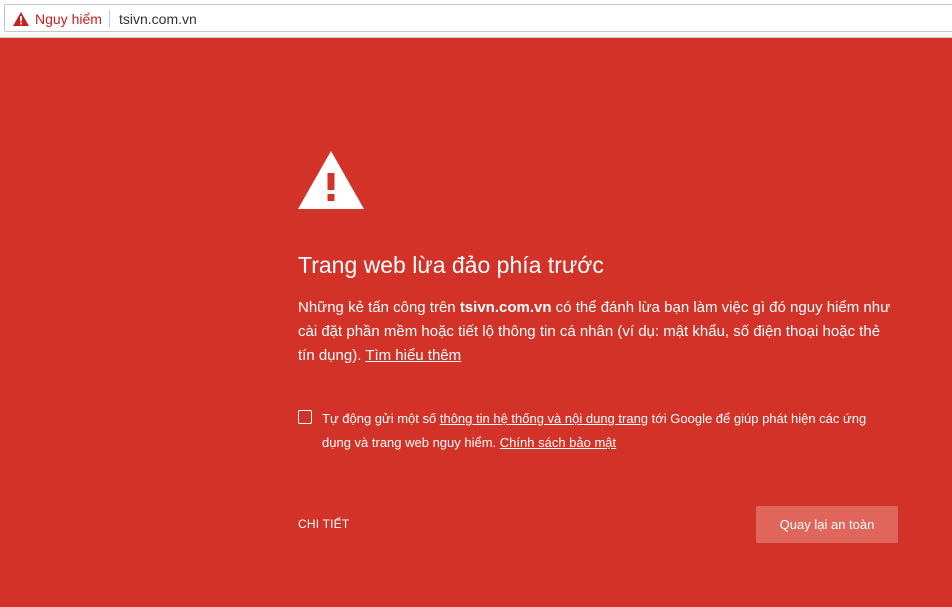 The width and height of the screenshot is (952, 607). I want to click on privacy-policy-link: Chính sách bảo mật, so click(558, 442).